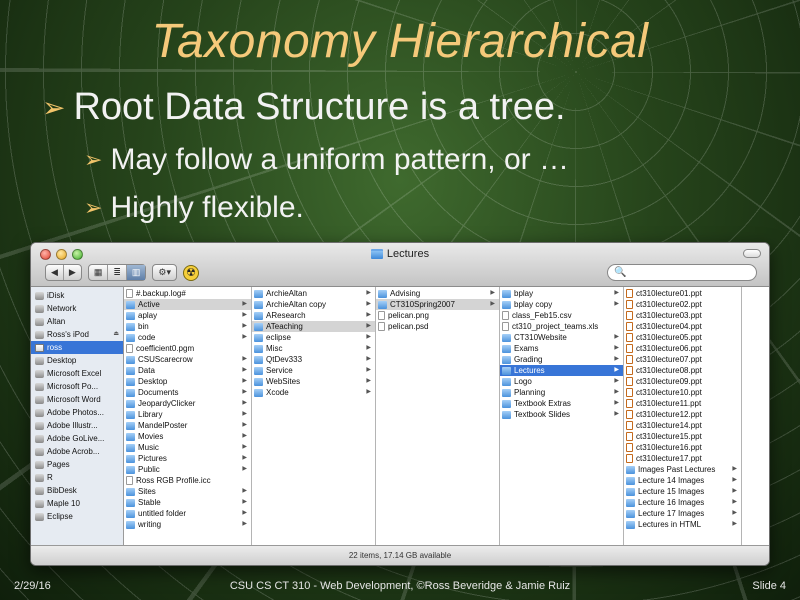  Describe the element at coordinates (77, 373) in the screenshot. I see `sidebar-item: Microsoft Excel` at that location.